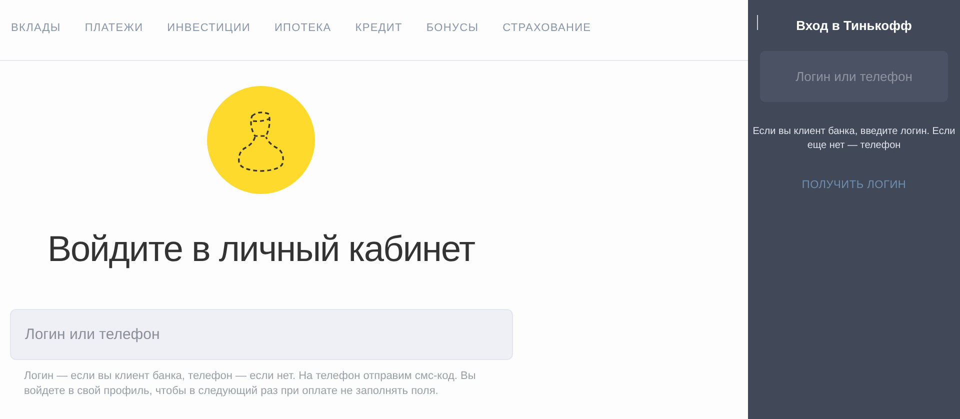 This screenshot has width=960, height=419. I want to click on panel-hint: Если вы клиент банка, введите логин. Если еще нет — телефон, so click(854, 138).